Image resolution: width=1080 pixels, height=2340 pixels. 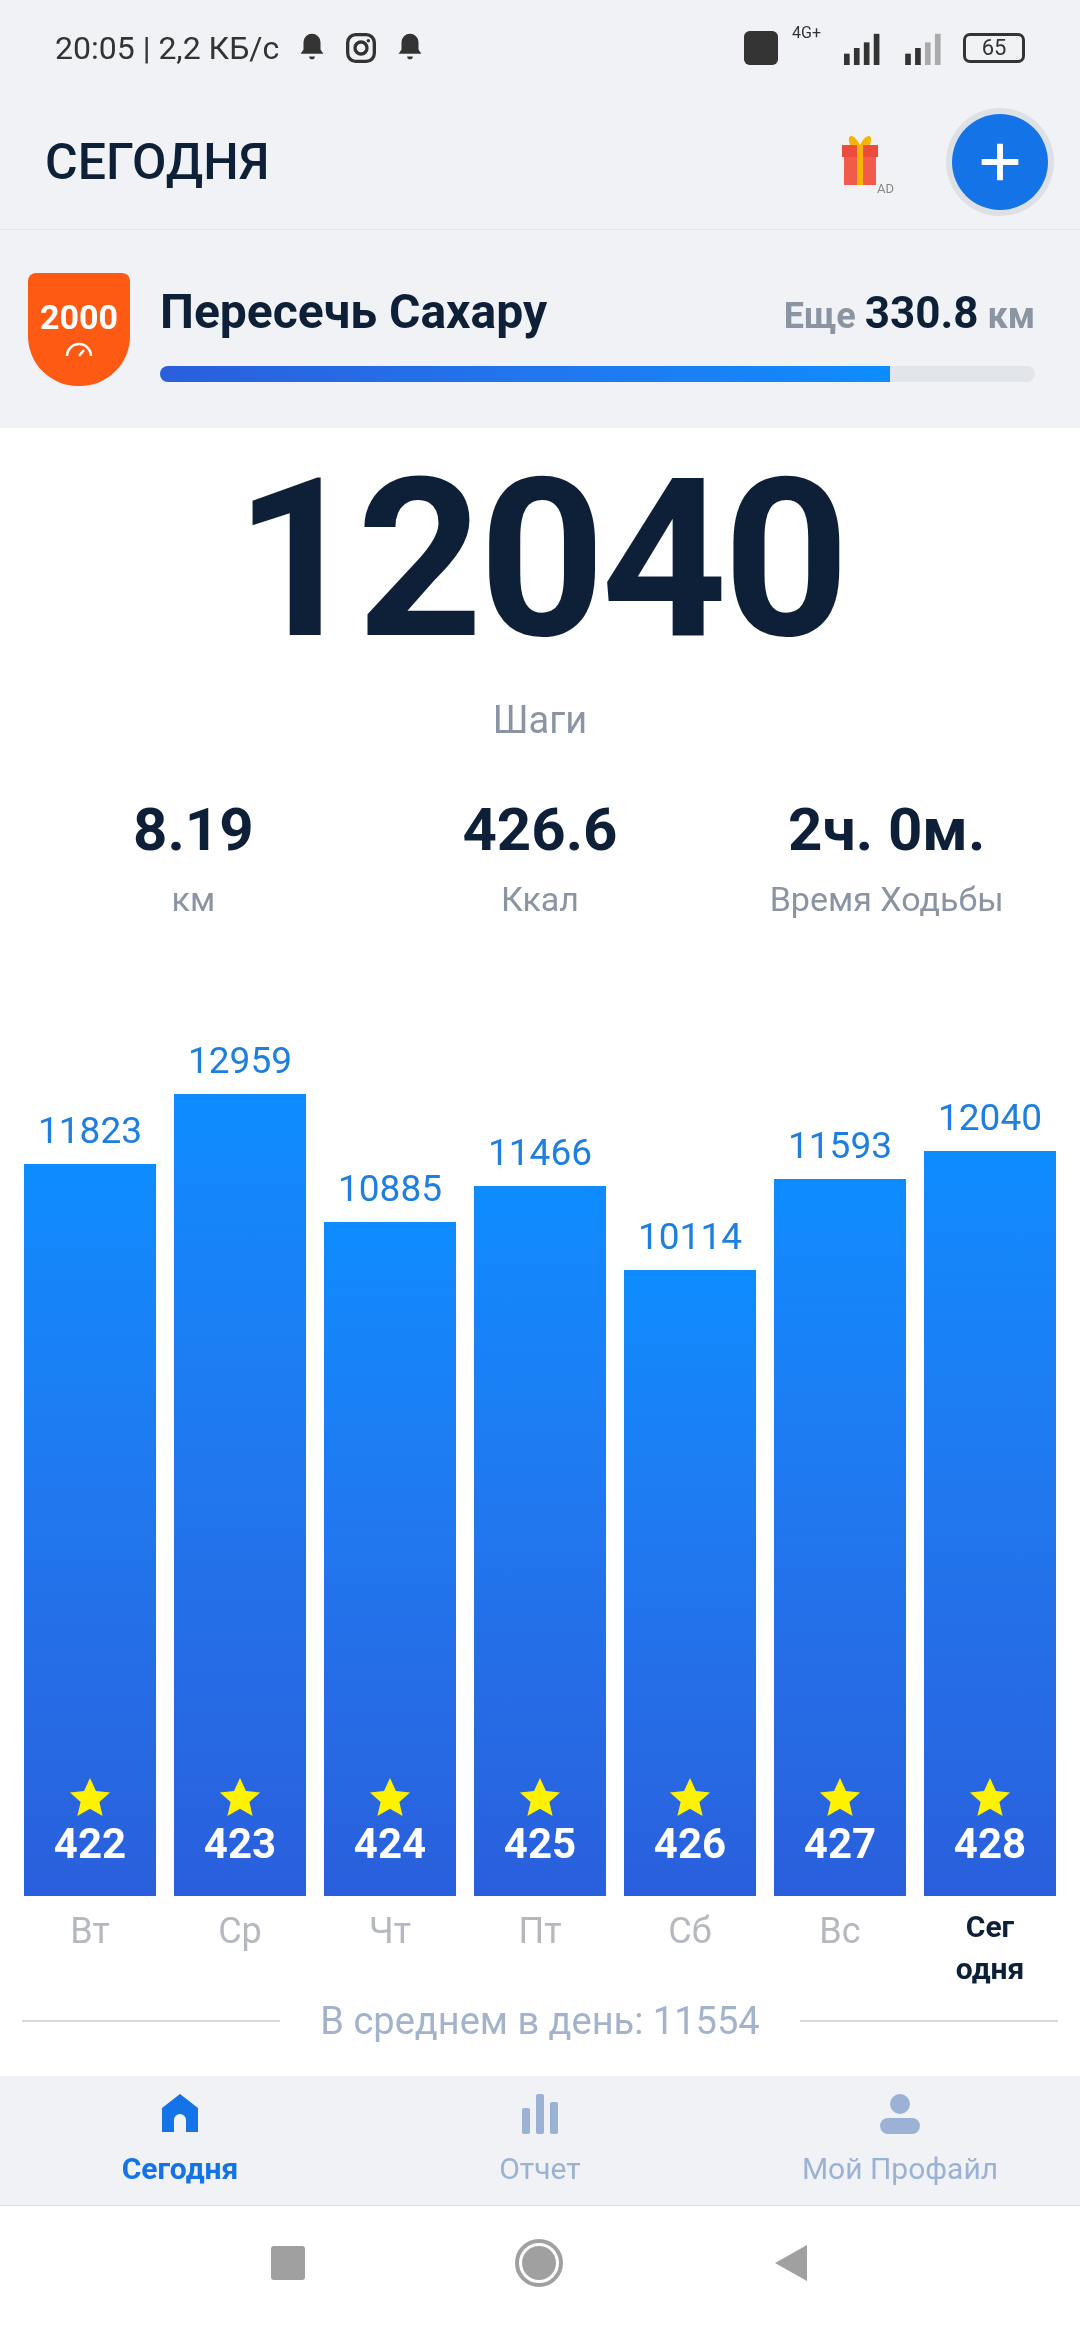 I want to click on day-count: 422, so click(x=90, y=1844).